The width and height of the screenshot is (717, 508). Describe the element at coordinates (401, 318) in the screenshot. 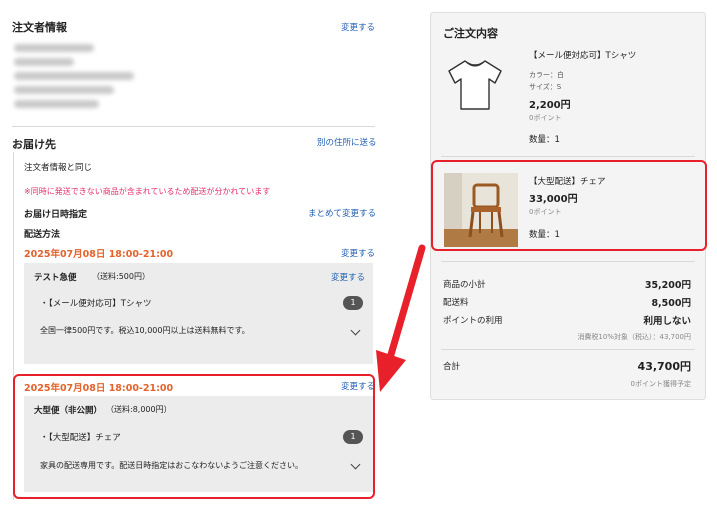

I see `arrow-icon` at that location.